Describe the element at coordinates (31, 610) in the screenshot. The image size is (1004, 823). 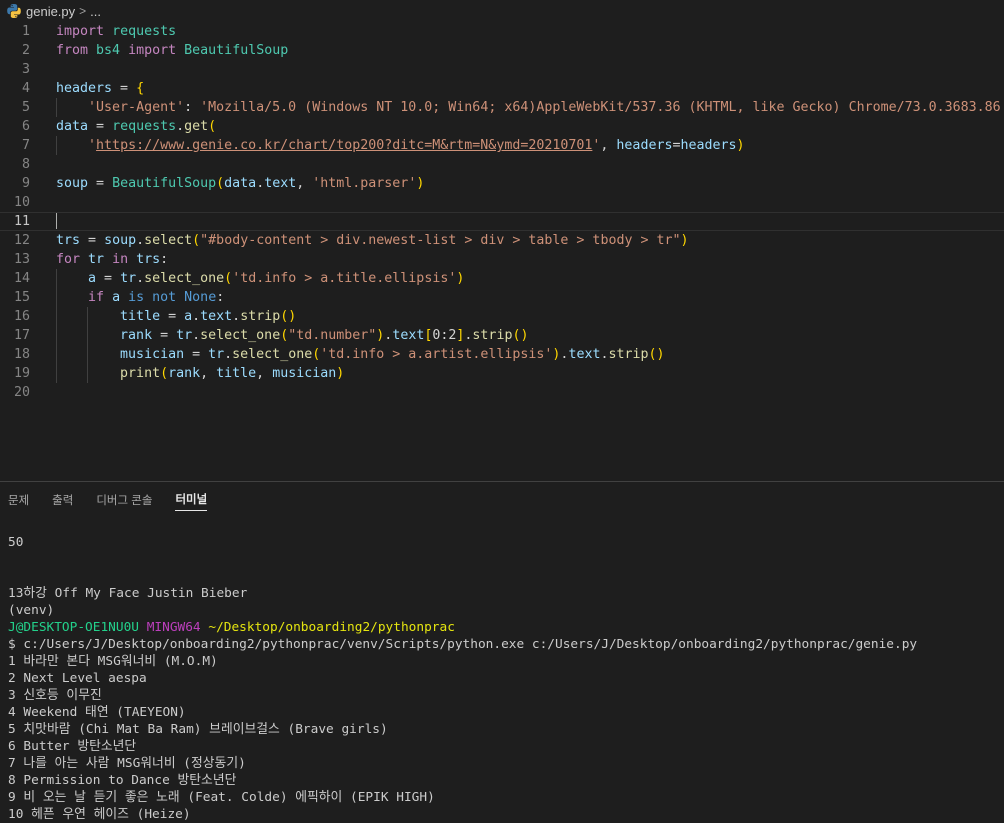
I see `terminal-line: (venv)` at that location.